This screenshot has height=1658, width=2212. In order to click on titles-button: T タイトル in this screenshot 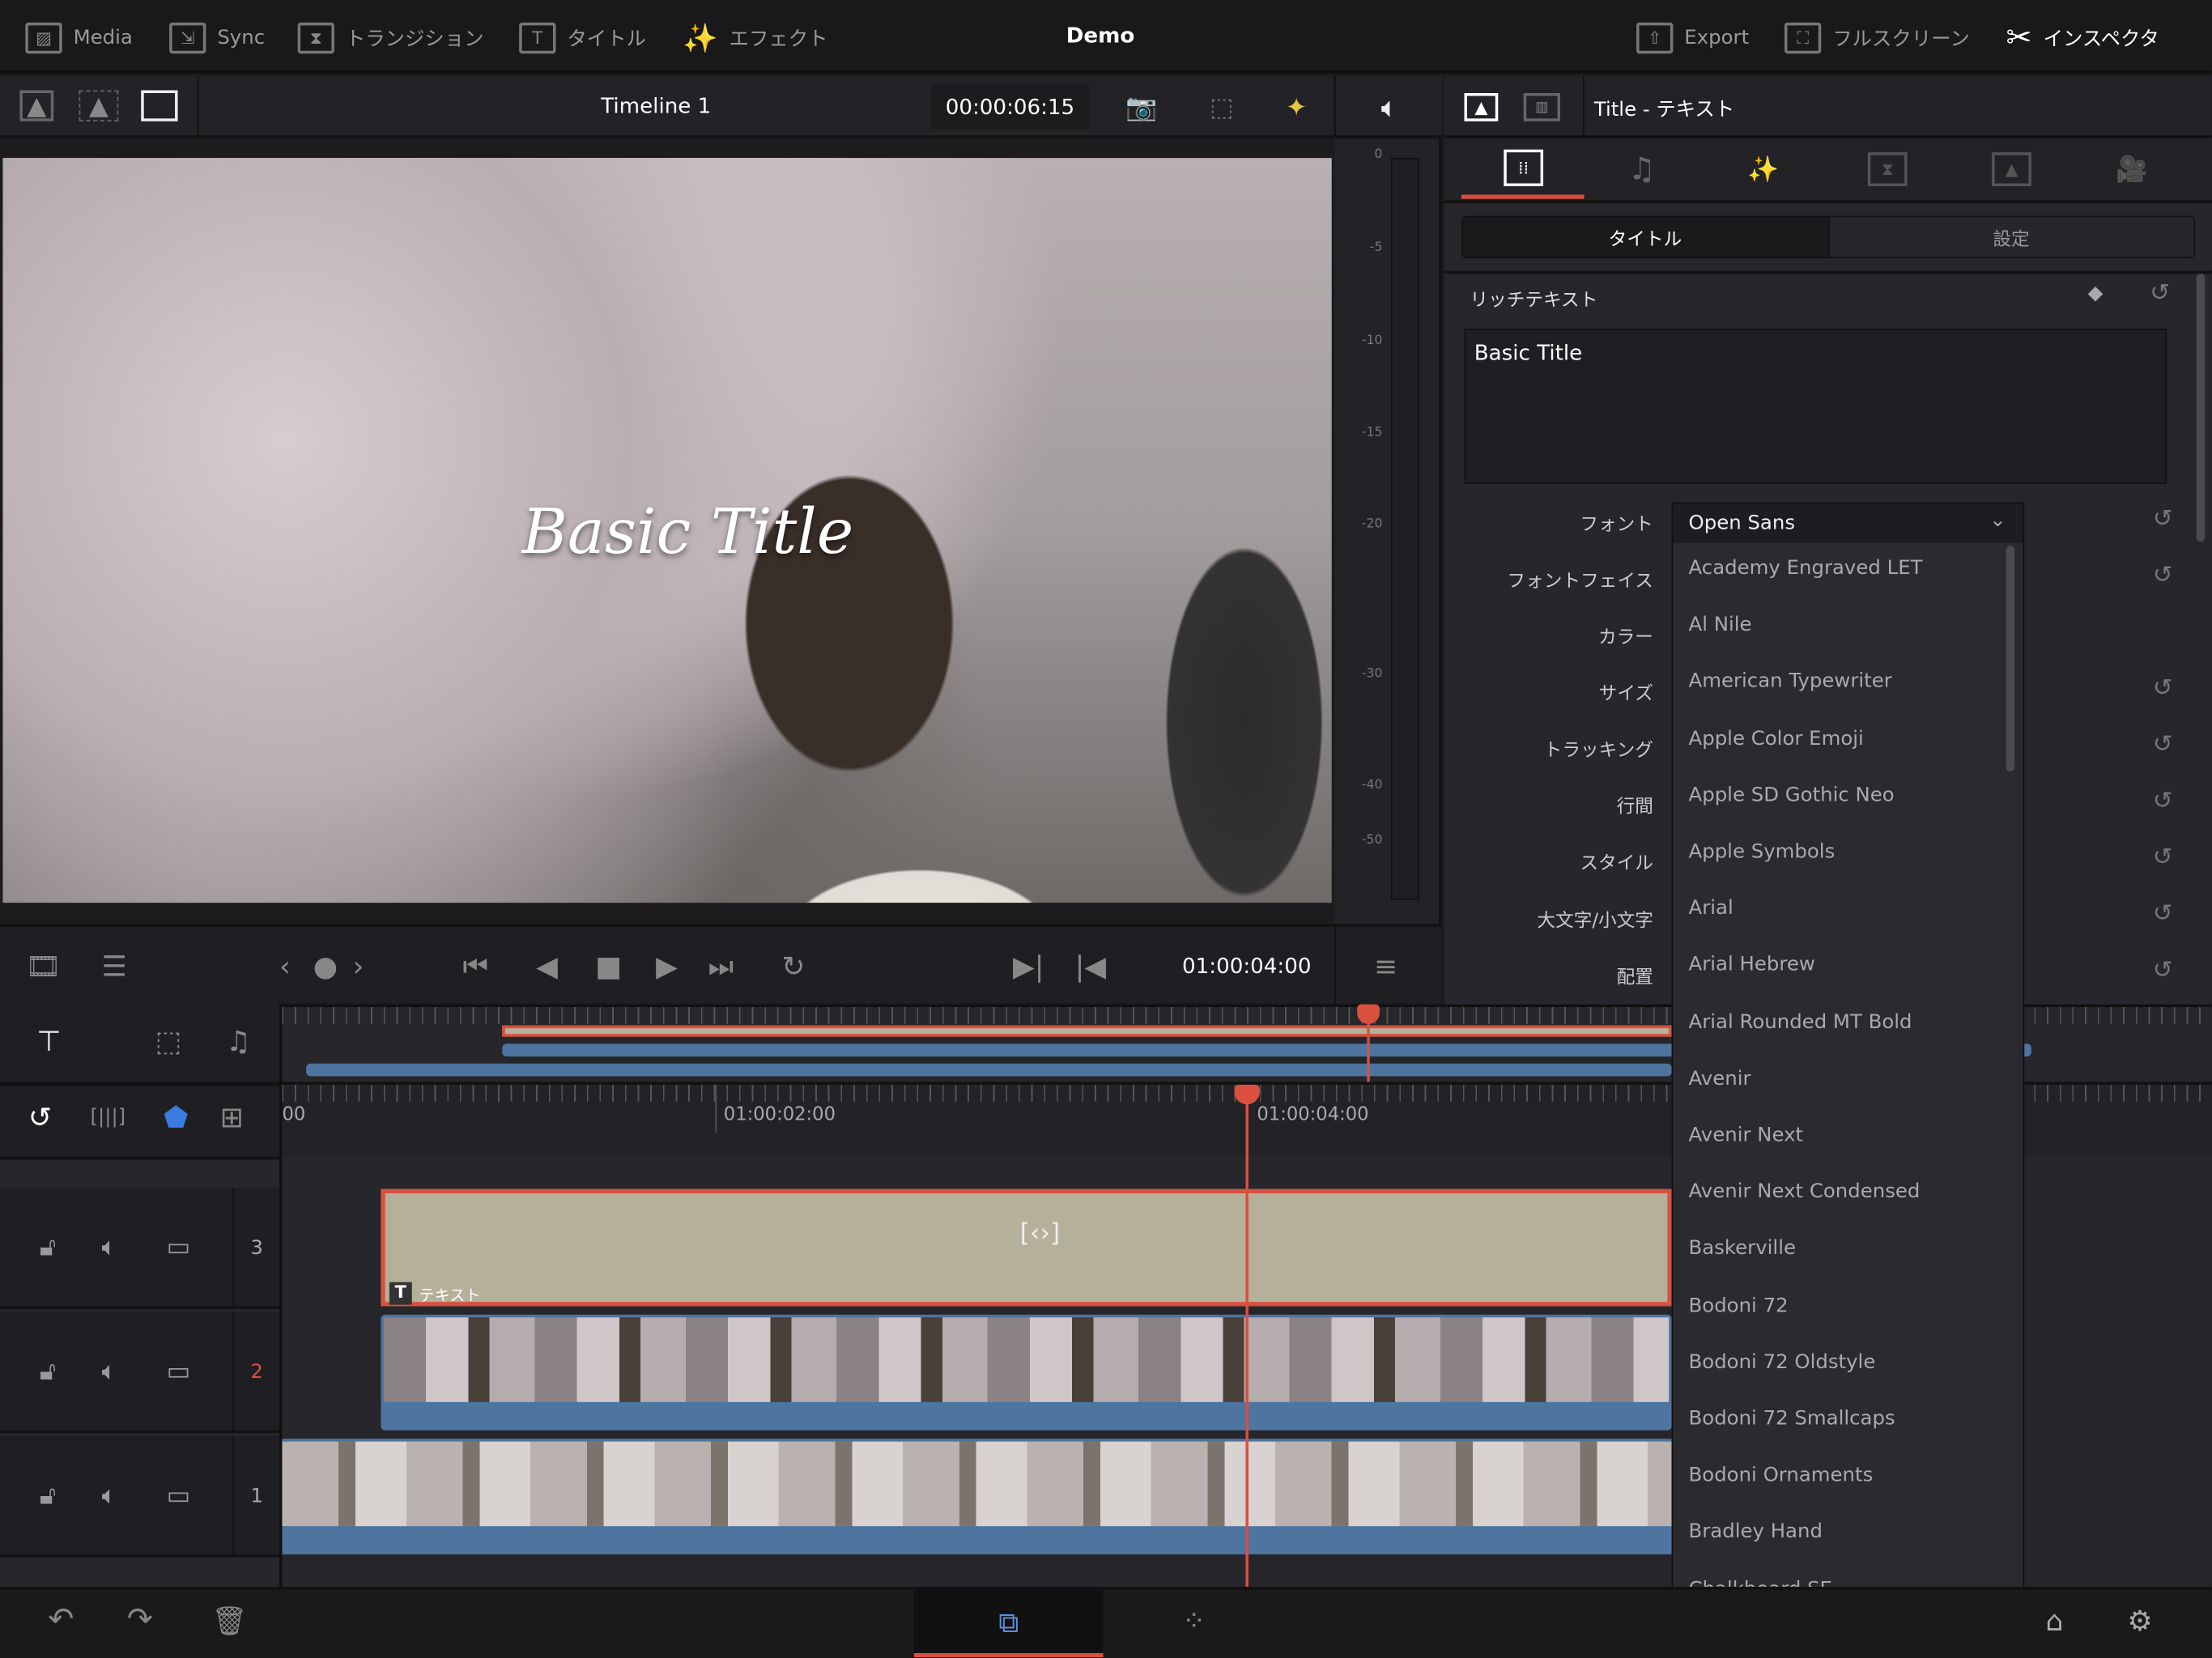, I will do `click(582, 37)`.